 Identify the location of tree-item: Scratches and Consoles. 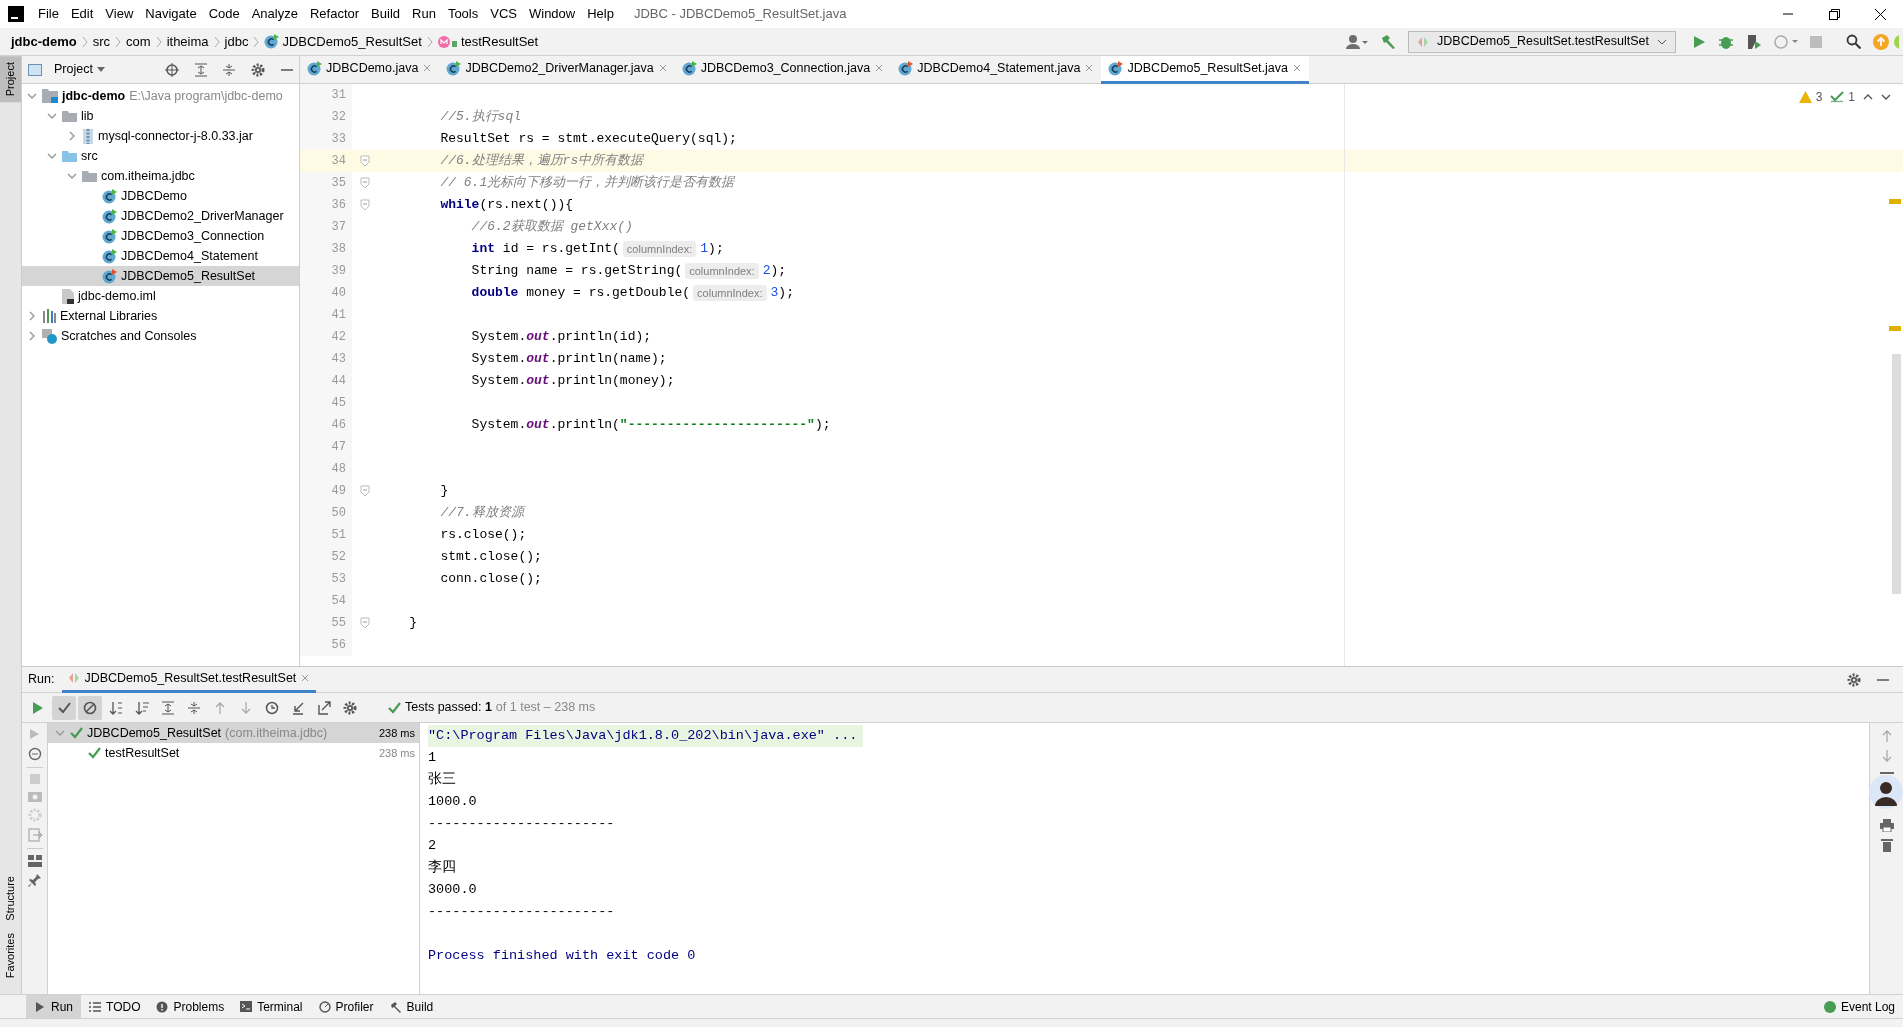
(160, 336).